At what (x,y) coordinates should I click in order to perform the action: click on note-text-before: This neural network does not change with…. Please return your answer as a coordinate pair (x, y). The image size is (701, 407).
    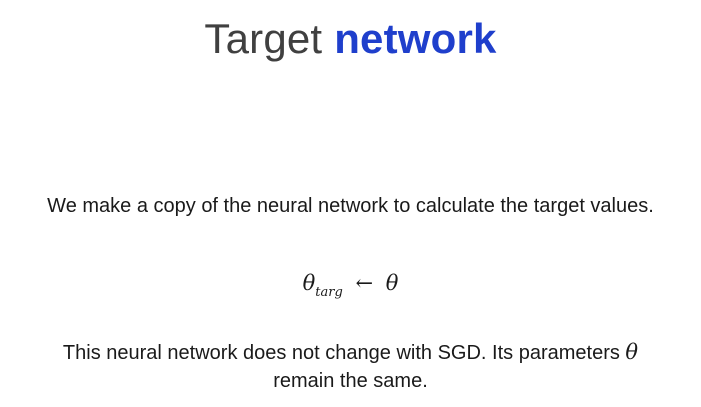
    Looking at the image, I should click on (341, 353).